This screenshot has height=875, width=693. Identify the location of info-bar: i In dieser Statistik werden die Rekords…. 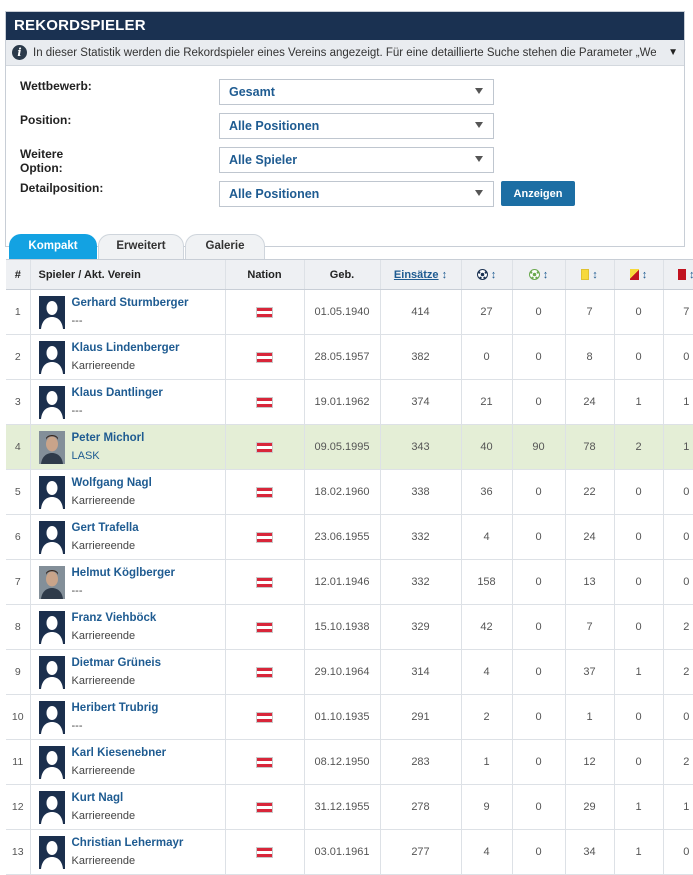
(345, 53).